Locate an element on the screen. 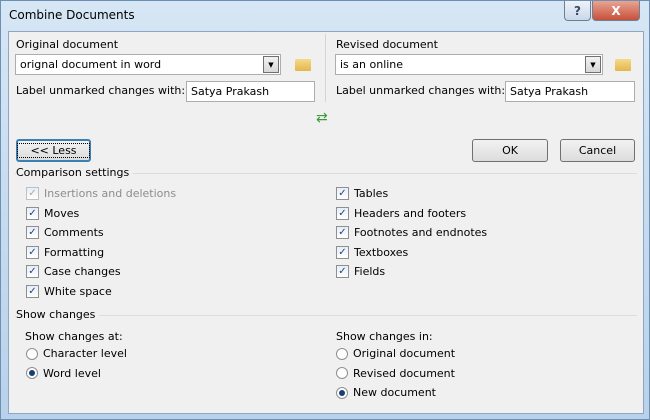 The height and width of the screenshot is (420, 650). checkbox-label: Fields is located at coordinates (370, 272).